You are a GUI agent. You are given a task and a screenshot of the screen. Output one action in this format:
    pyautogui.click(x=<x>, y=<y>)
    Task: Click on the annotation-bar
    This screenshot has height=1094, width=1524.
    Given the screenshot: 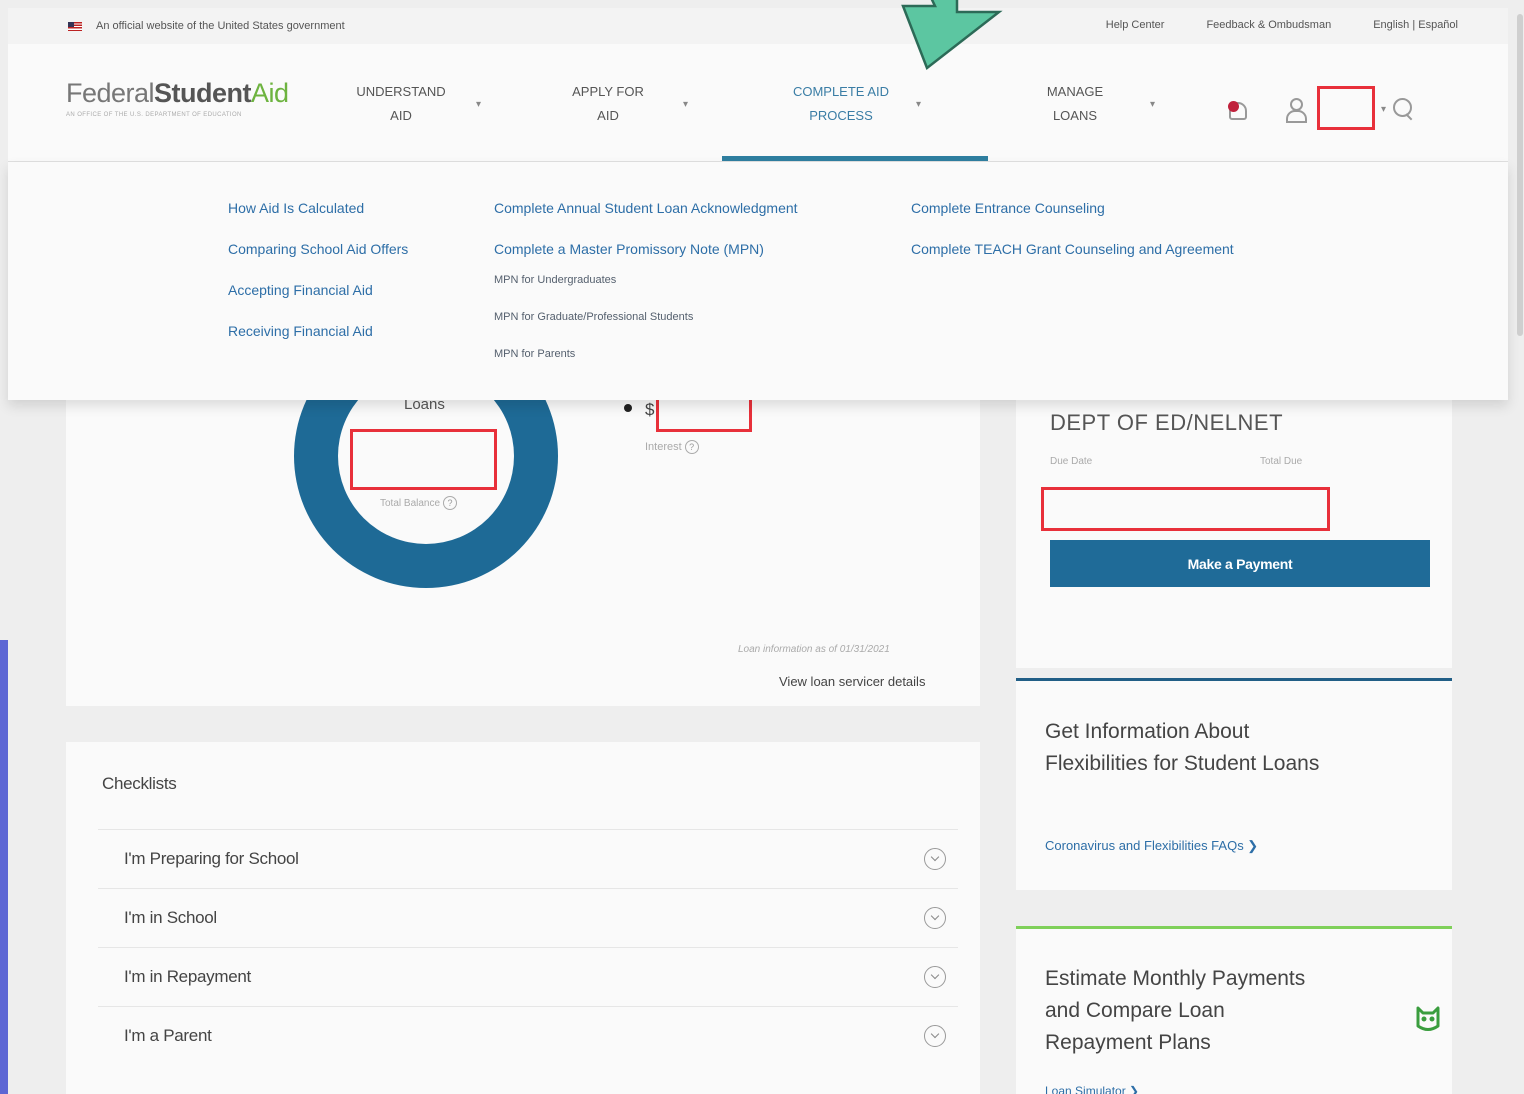 What is the action you would take?
    pyautogui.click(x=4, y=867)
    